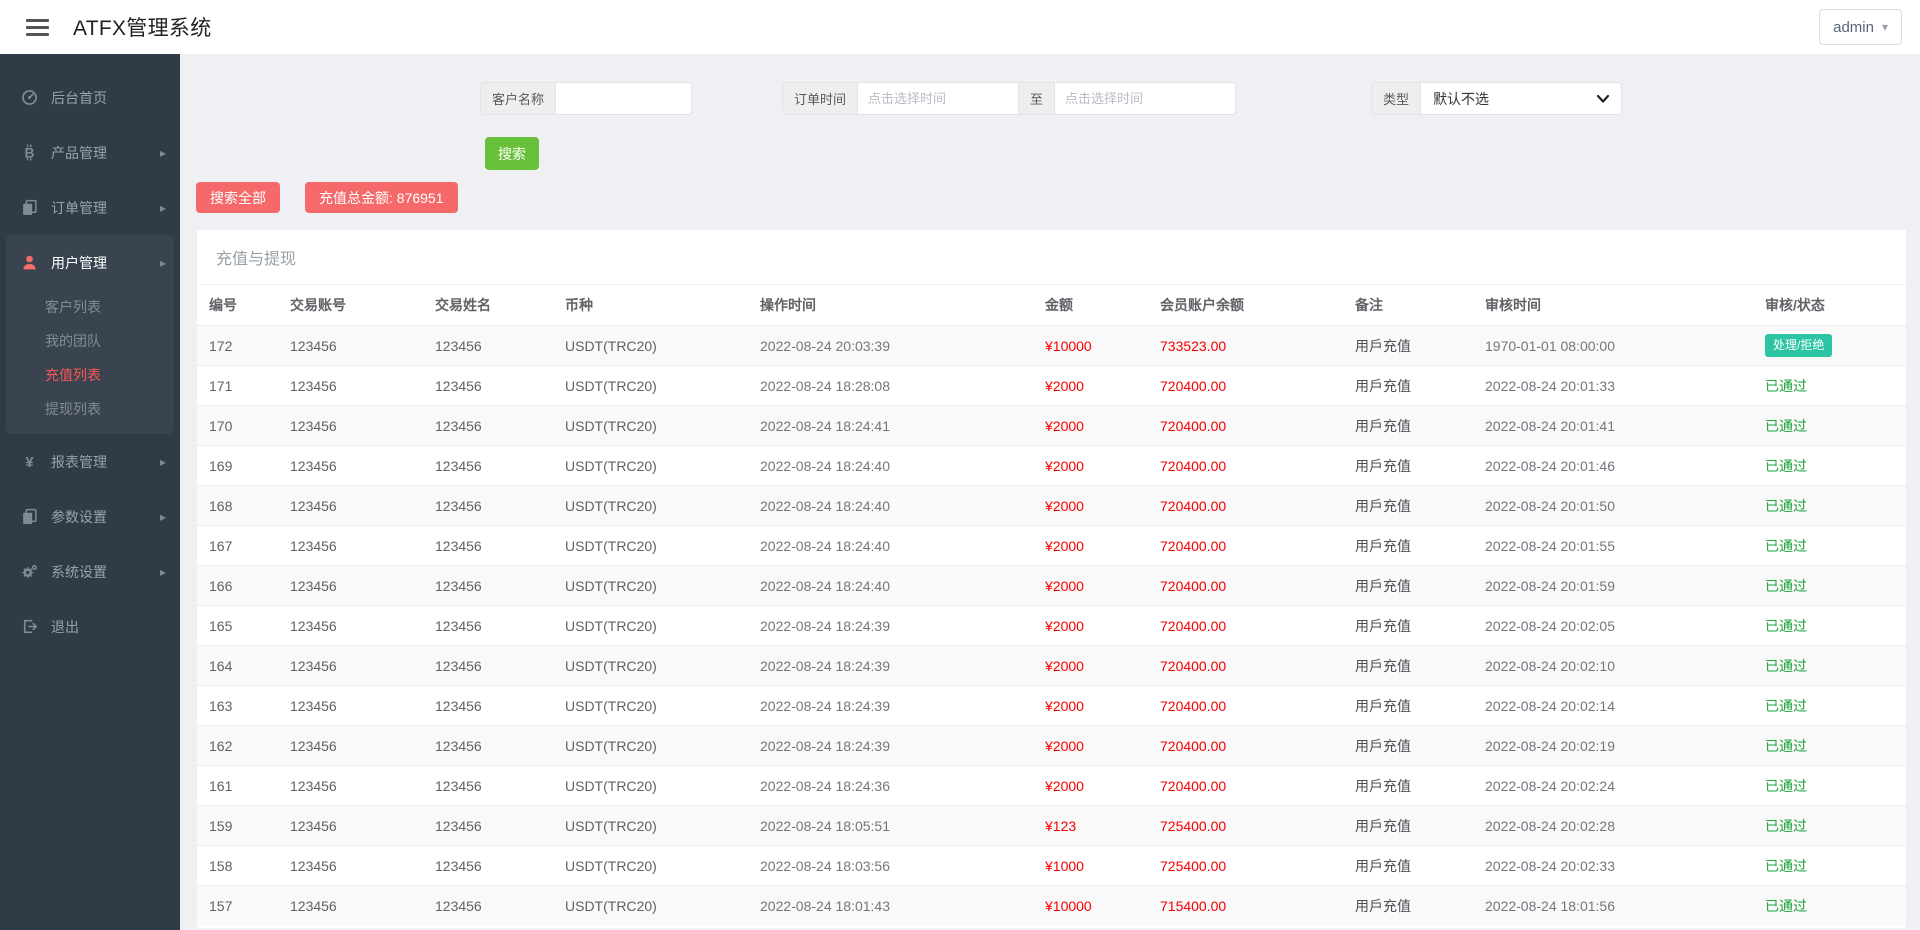 Image resolution: width=1920 pixels, height=930 pixels. I want to click on search-button: 搜索, so click(512, 153).